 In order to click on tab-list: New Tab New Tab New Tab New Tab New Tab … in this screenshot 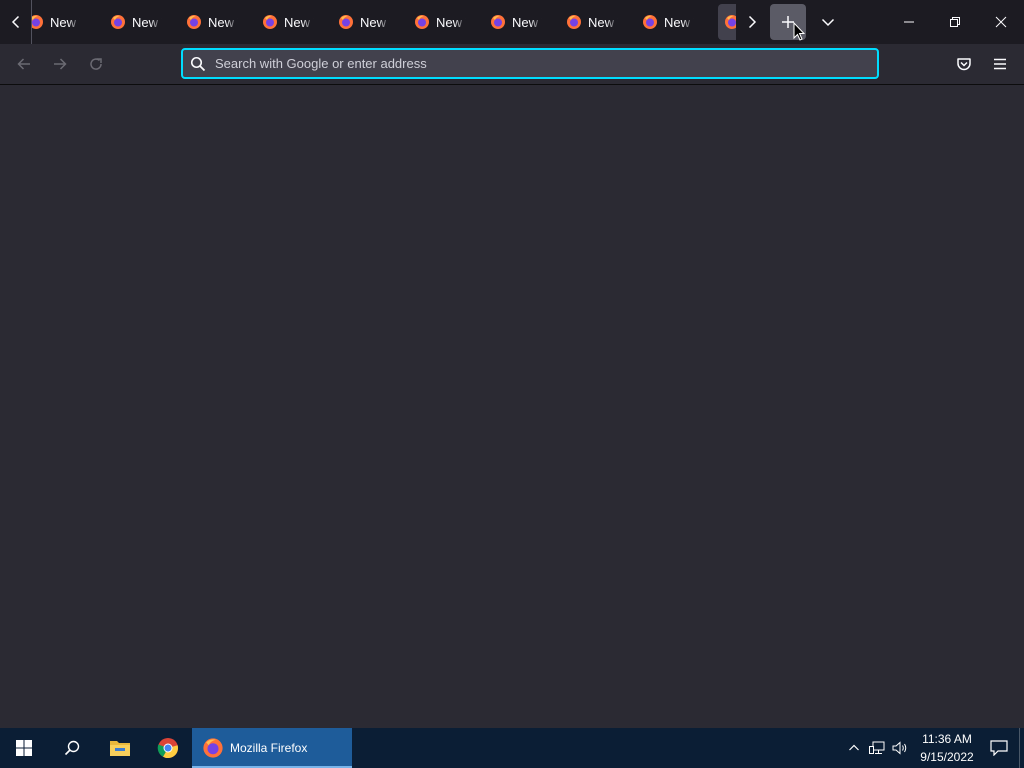, I will do `click(384, 22)`.